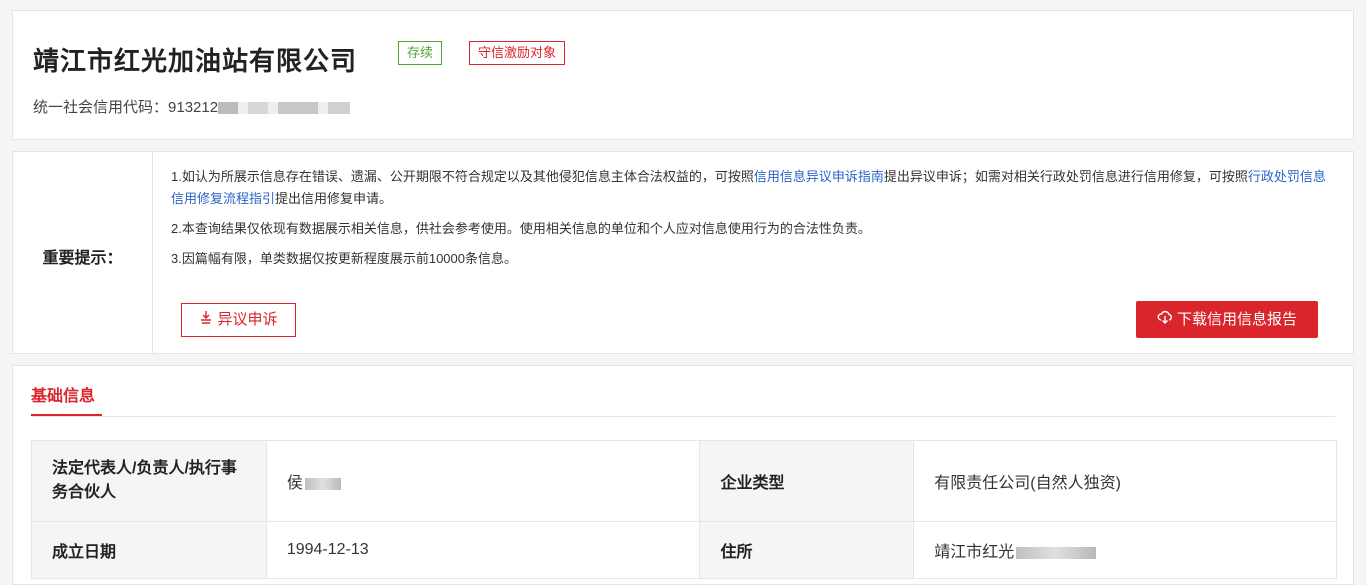 This screenshot has height=585, width=1366. What do you see at coordinates (1125, 550) in the screenshot?
I see `address-value: 靖江市红光` at bounding box center [1125, 550].